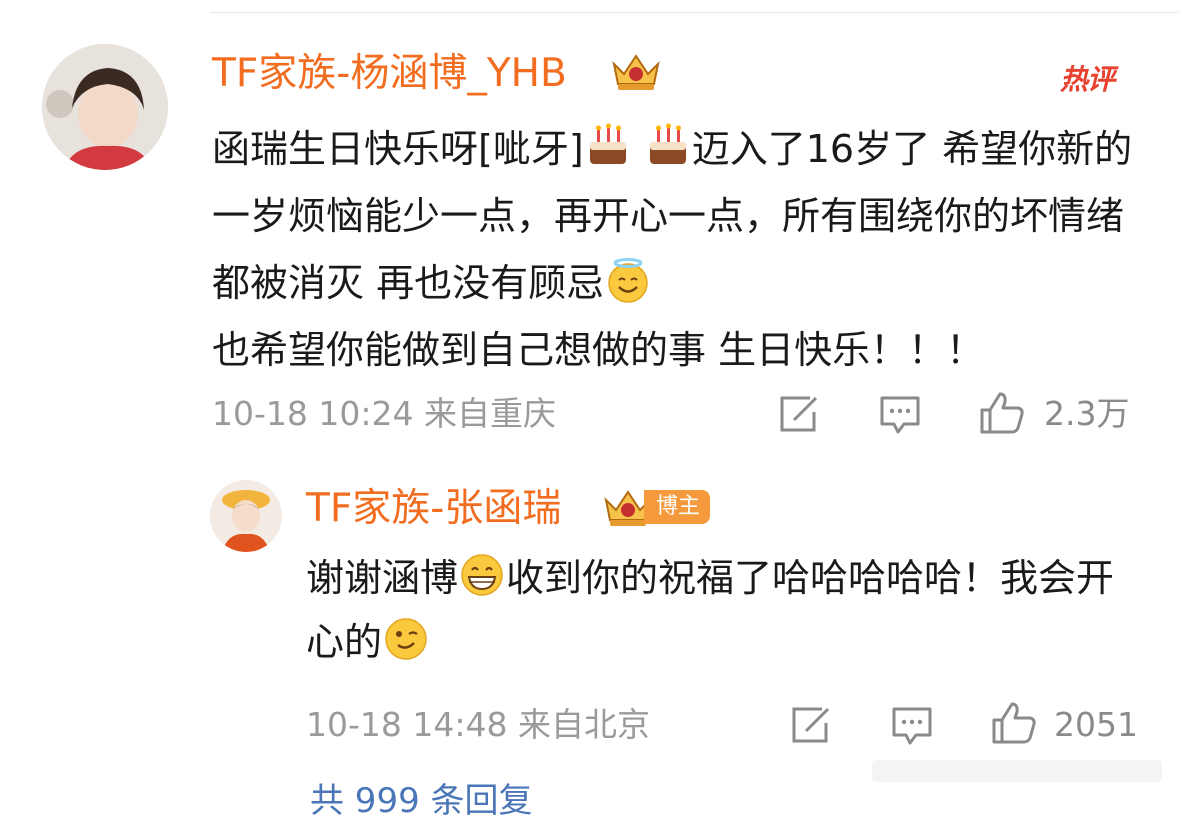  I want to click on wink-emoji-icon, so click(406, 639).